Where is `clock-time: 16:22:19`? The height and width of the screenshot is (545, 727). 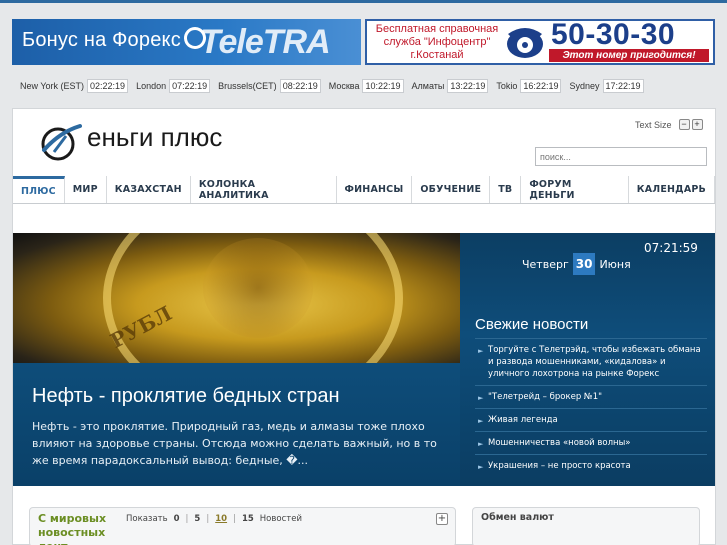 clock-time: 16:22:19 is located at coordinates (541, 86).